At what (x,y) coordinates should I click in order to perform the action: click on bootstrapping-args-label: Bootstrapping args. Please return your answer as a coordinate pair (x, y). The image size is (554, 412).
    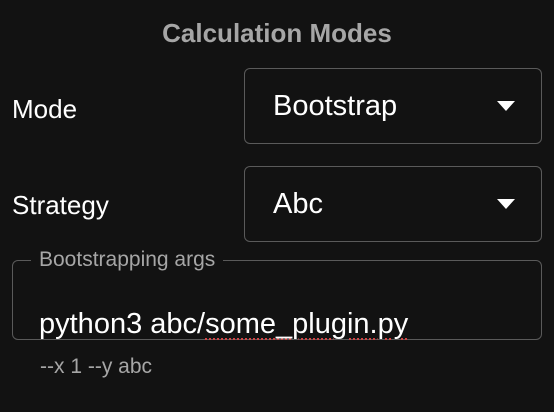
    Looking at the image, I should click on (127, 259).